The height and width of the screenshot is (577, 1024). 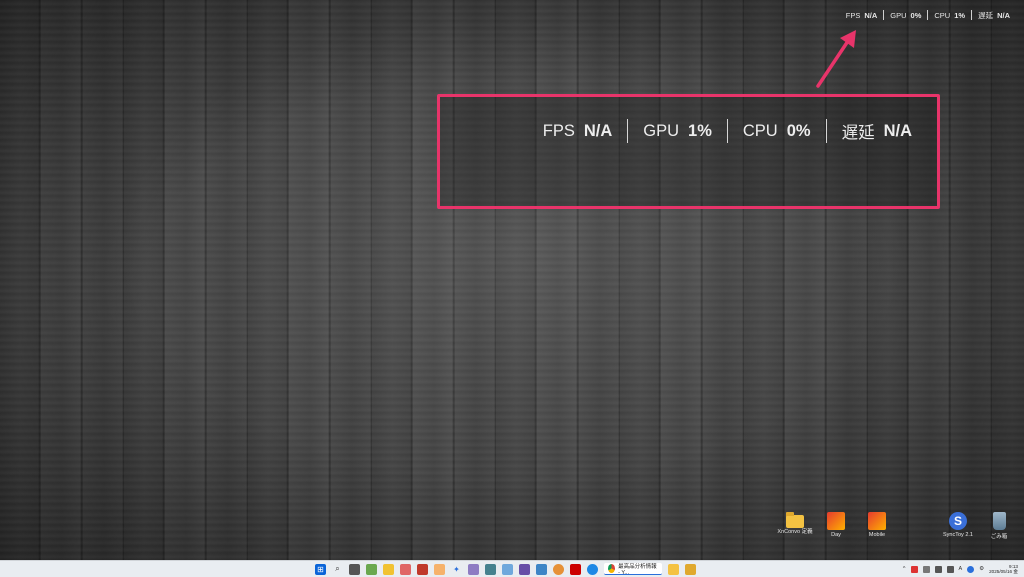 What do you see at coordinates (836, 59) in the screenshot?
I see `annotation-arrow-icon` at bounding box center [836, 59].